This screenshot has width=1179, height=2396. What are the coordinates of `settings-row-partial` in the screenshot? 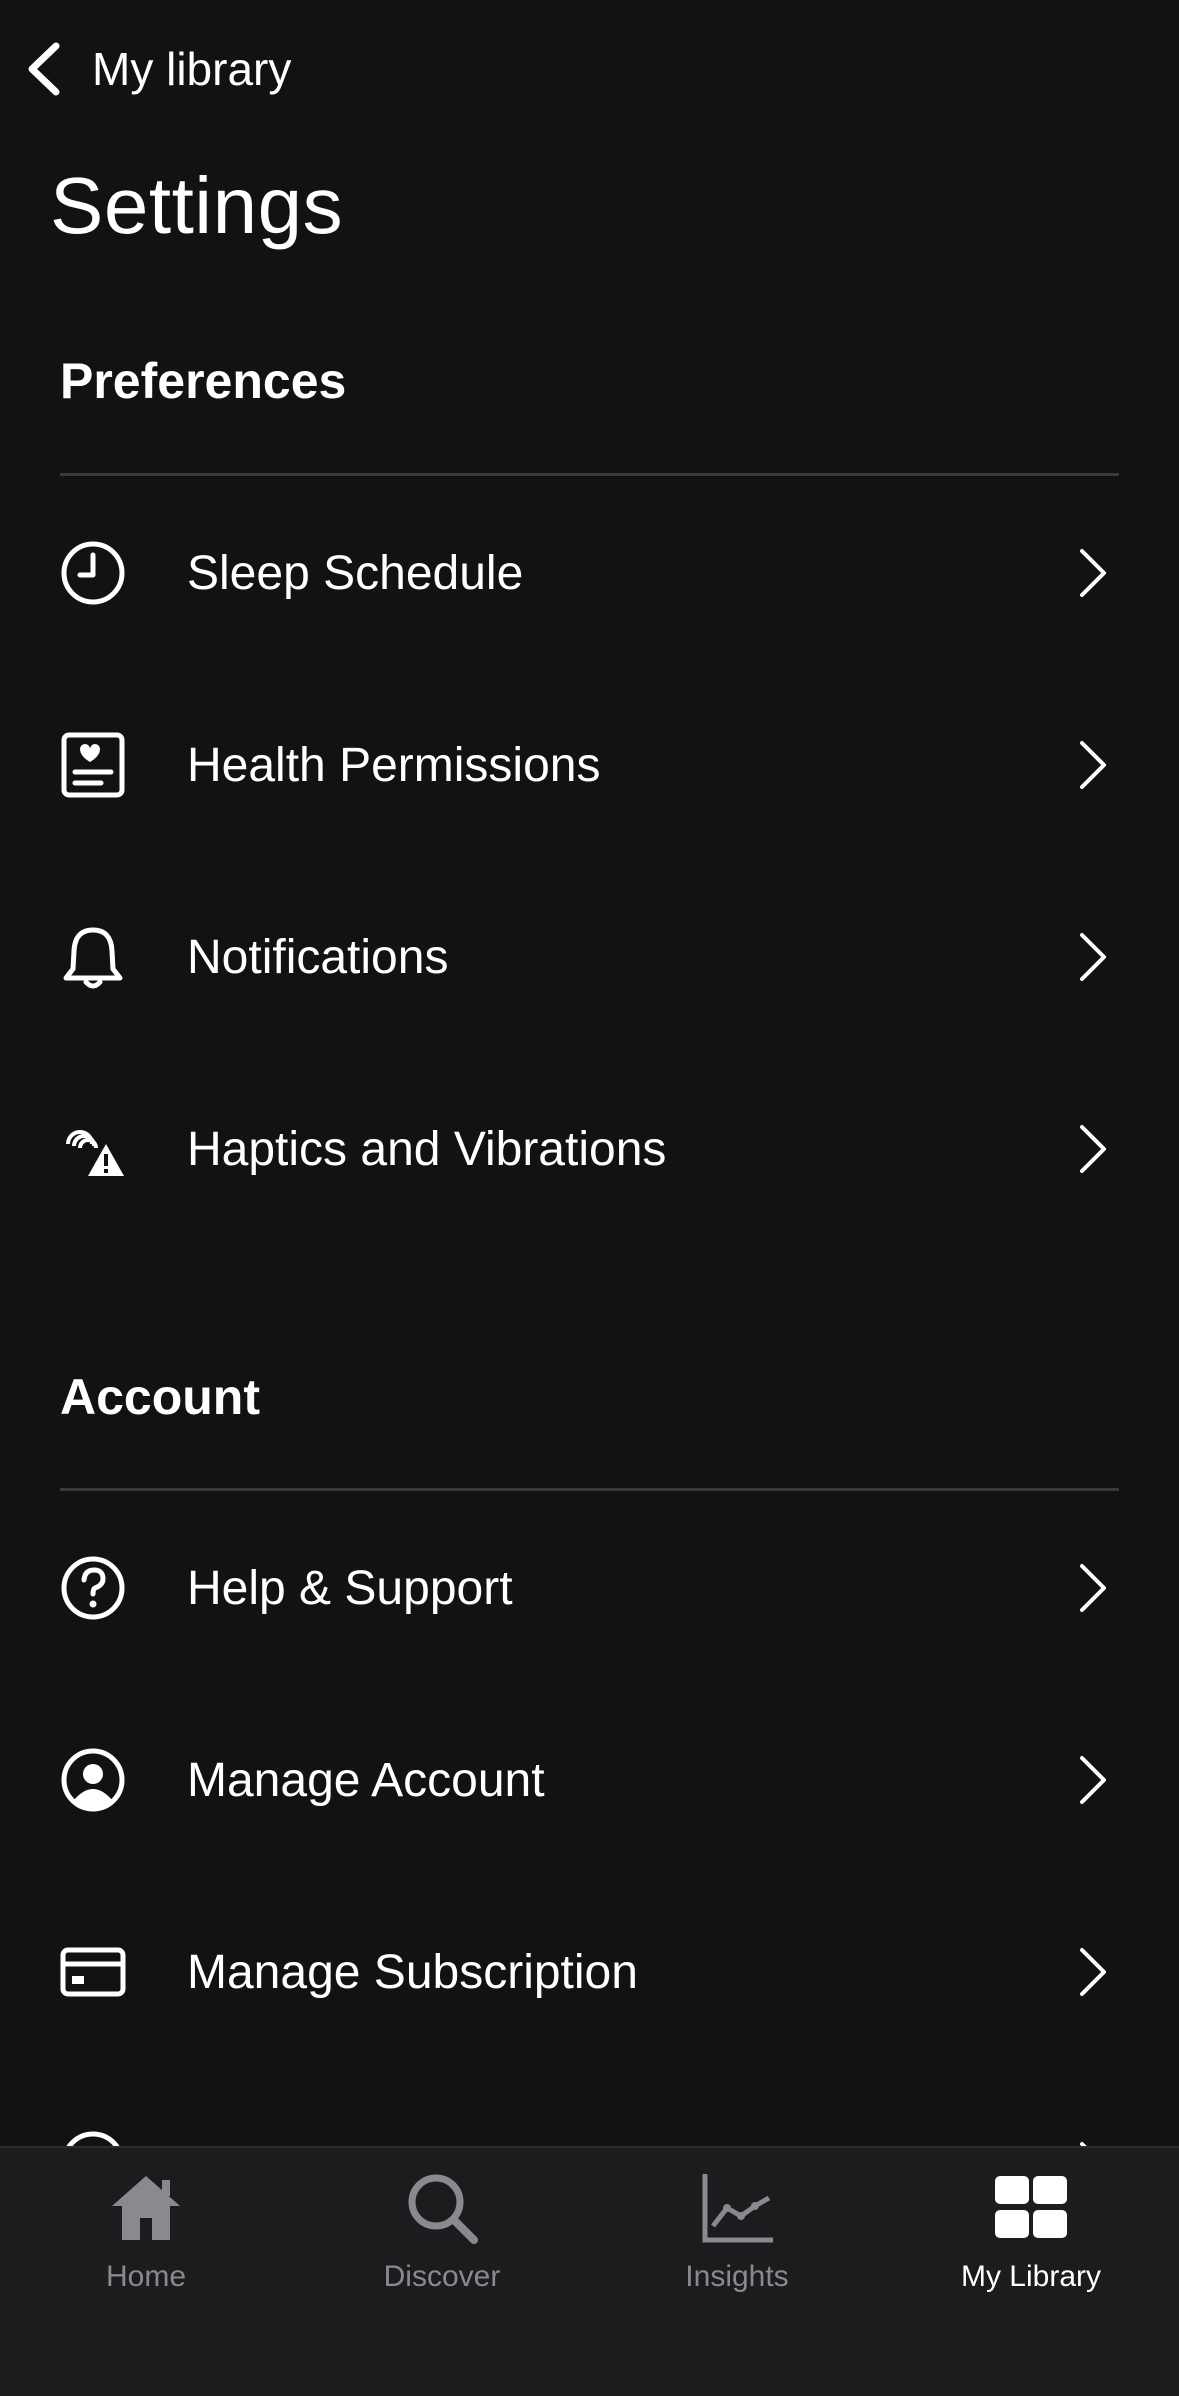 It's located at (589, 2125).